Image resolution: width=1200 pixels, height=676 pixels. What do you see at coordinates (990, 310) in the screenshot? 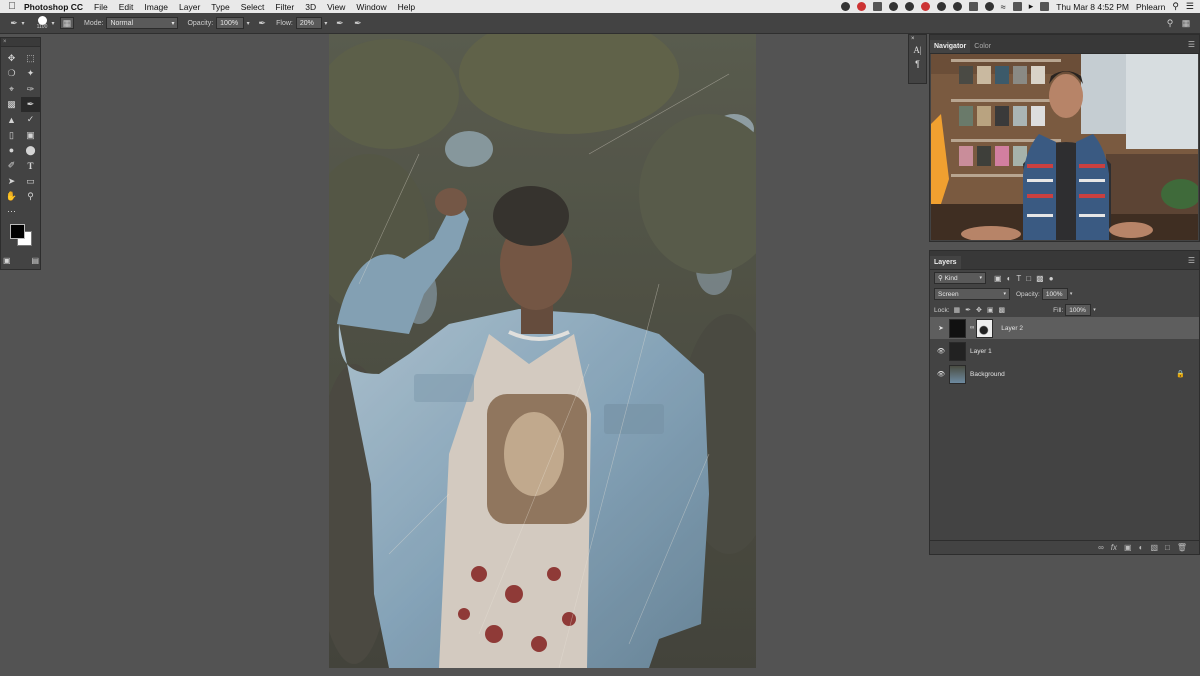
I see `lock-artboard-icon: ▣` at bounding box center [990, 310].